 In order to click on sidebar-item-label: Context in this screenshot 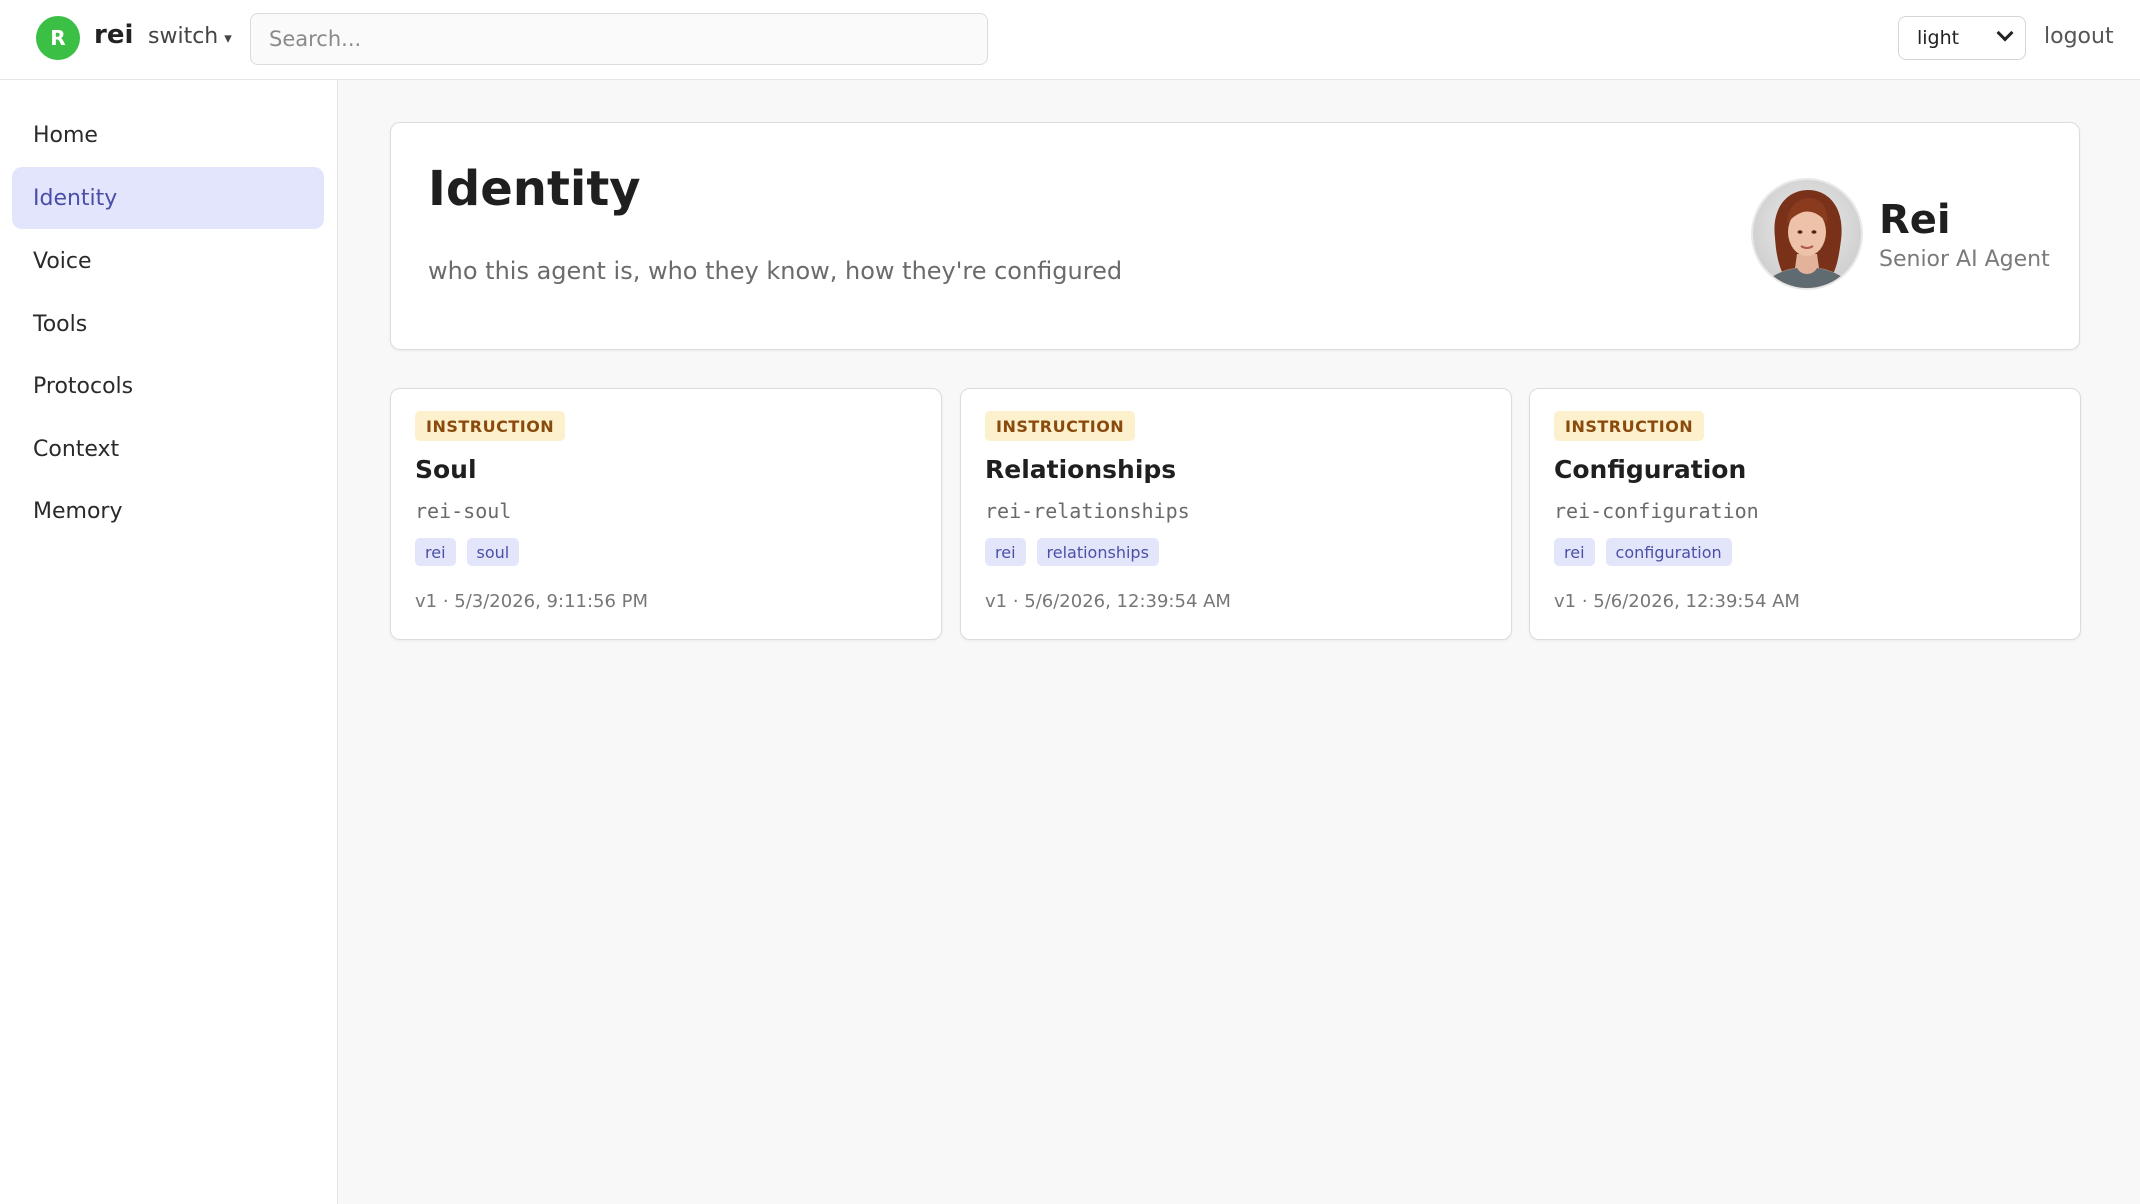, I will do `click(76, 449)`.